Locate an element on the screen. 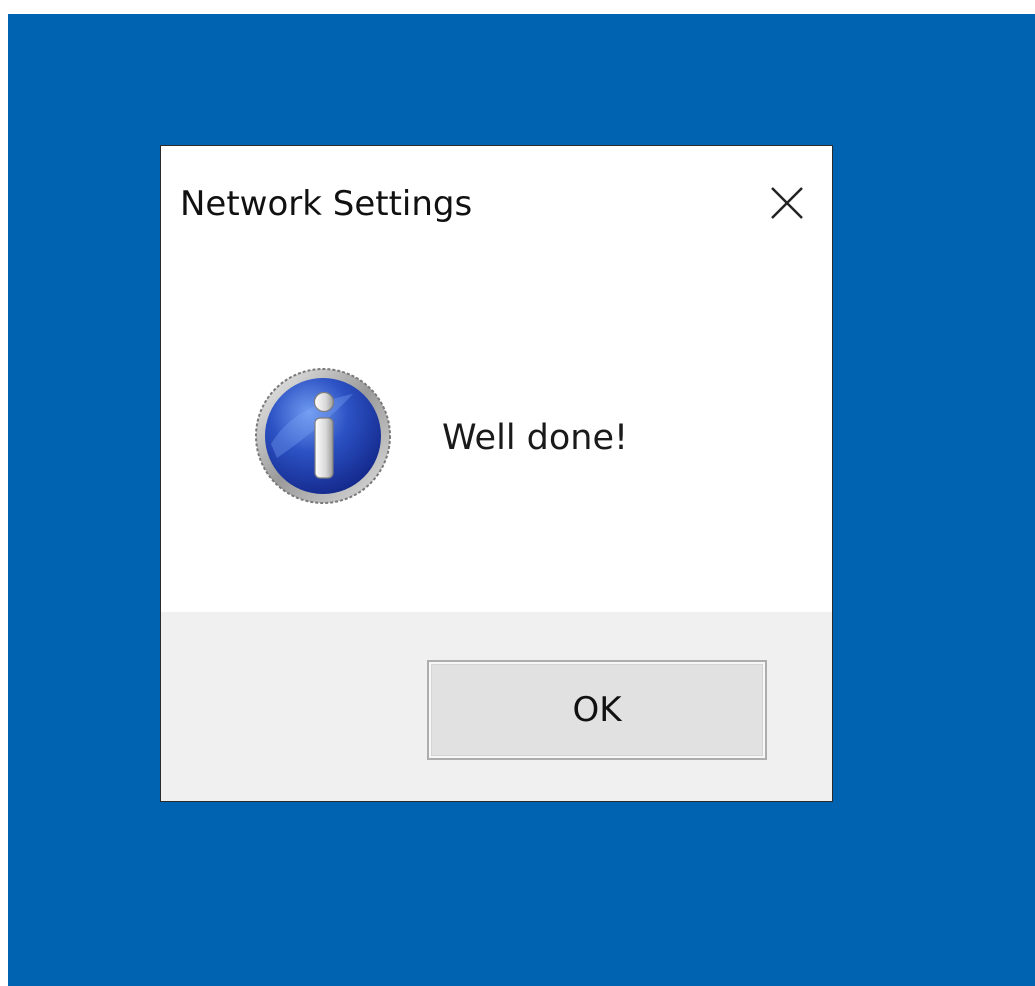  dialog-footer: OK is located at coordinates (496, 706).